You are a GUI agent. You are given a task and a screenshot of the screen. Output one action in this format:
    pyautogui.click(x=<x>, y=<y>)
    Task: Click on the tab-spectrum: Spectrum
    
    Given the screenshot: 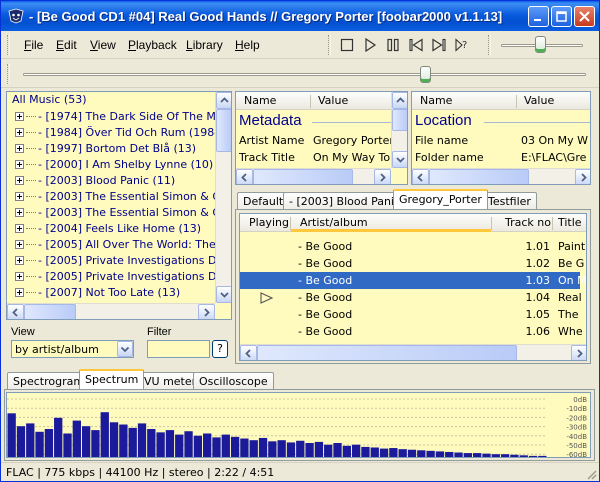 What is the action you would take?
    pyautogui.click(x=112, y=379)
    